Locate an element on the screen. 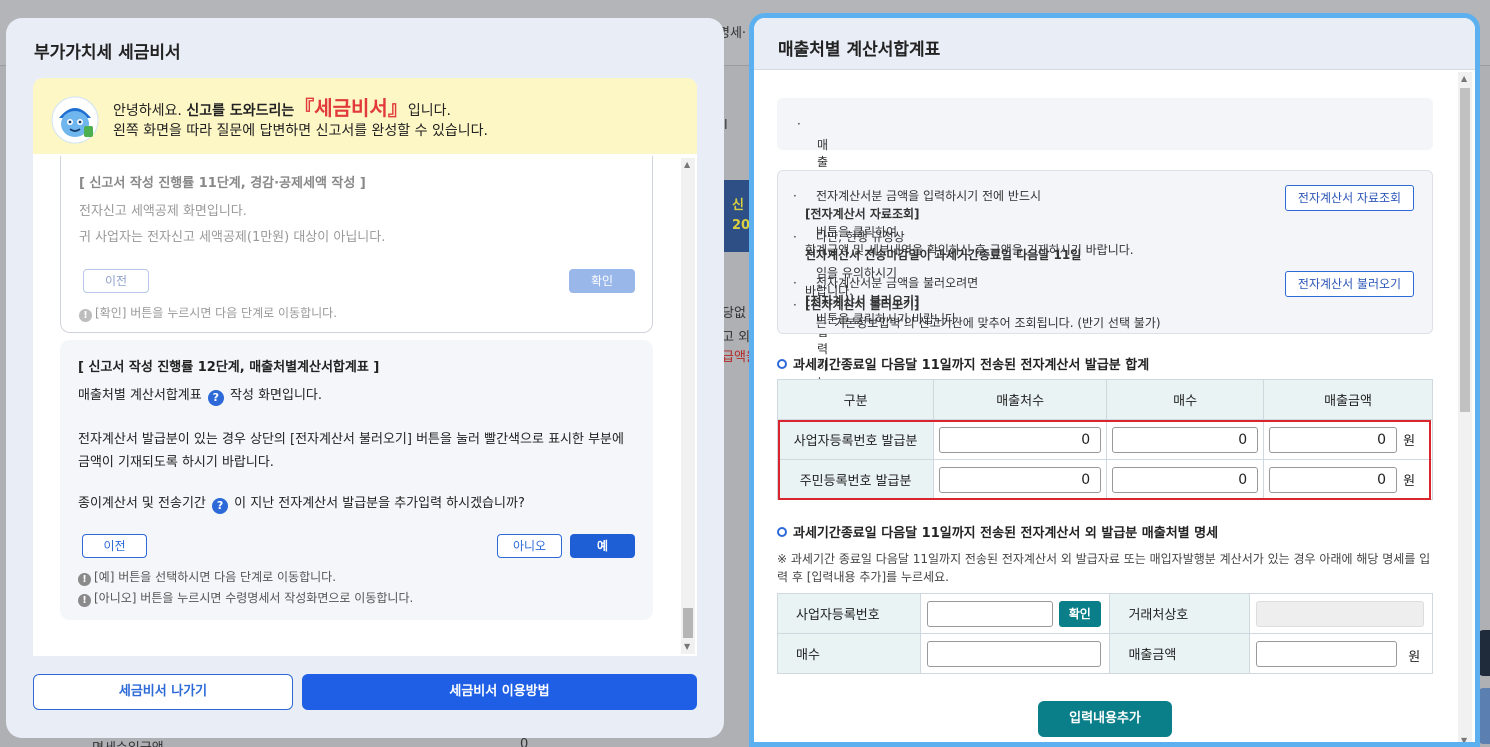 The image size is (1490, 747). background-fragment: l is located at coordinates (726, 125).